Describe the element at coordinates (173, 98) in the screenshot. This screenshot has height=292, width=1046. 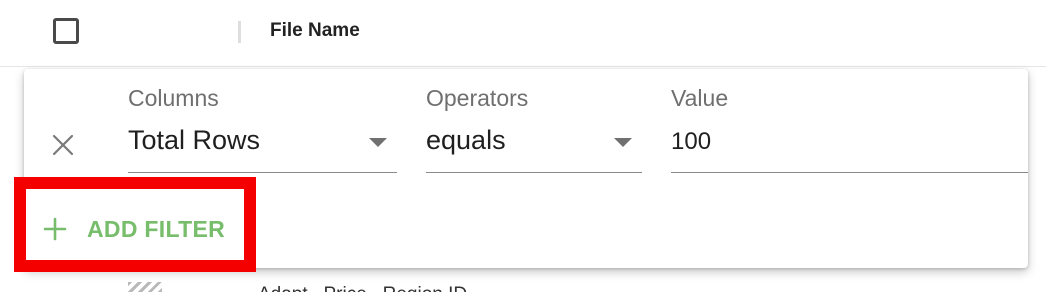
I see `columns-label: Columns` at that location.